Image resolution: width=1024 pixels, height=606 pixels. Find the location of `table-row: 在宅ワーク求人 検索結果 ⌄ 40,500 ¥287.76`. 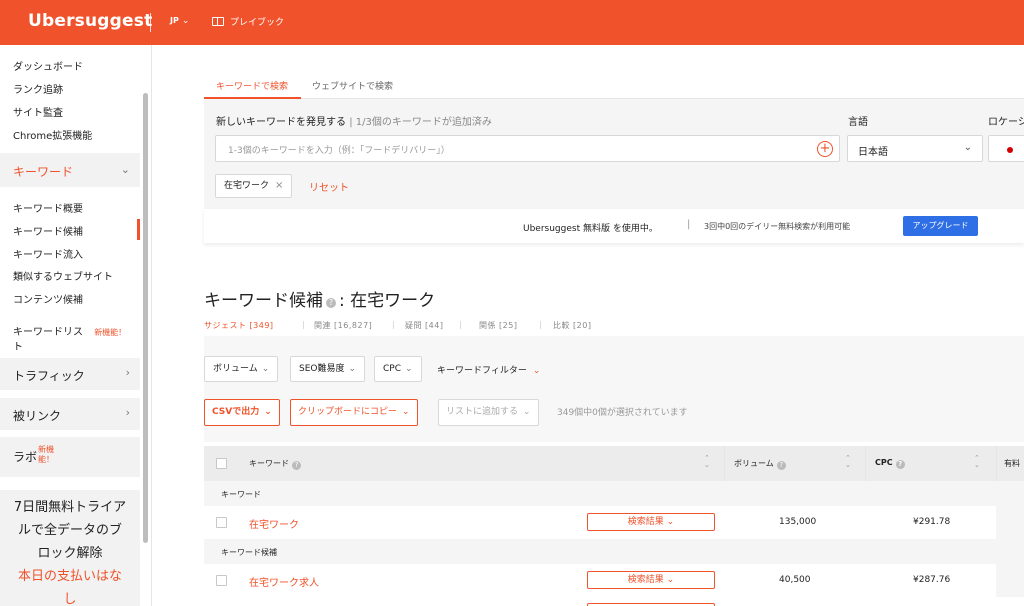

table-row: 在宅ワーク求人 検索結果 ⌄ 40,500 ¥287.76 is located at coordinates (614, 580).